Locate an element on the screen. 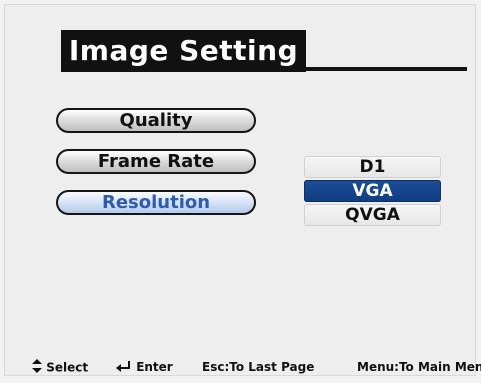  footer-select: Select is located at coordinates (60, 368).